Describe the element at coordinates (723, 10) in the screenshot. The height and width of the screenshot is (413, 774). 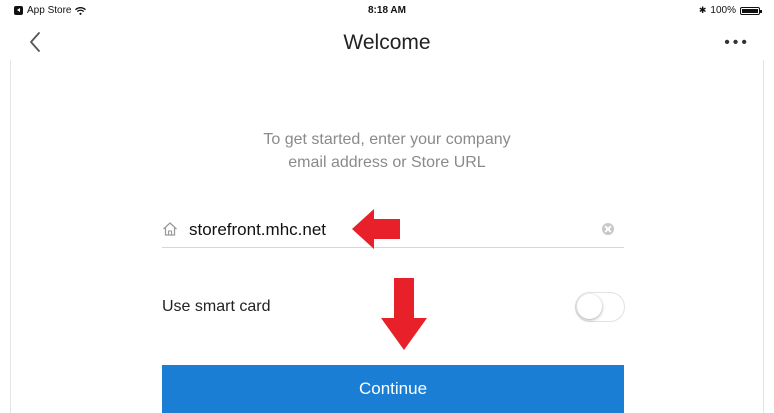
I see `battery-percent: 100%` at that location.